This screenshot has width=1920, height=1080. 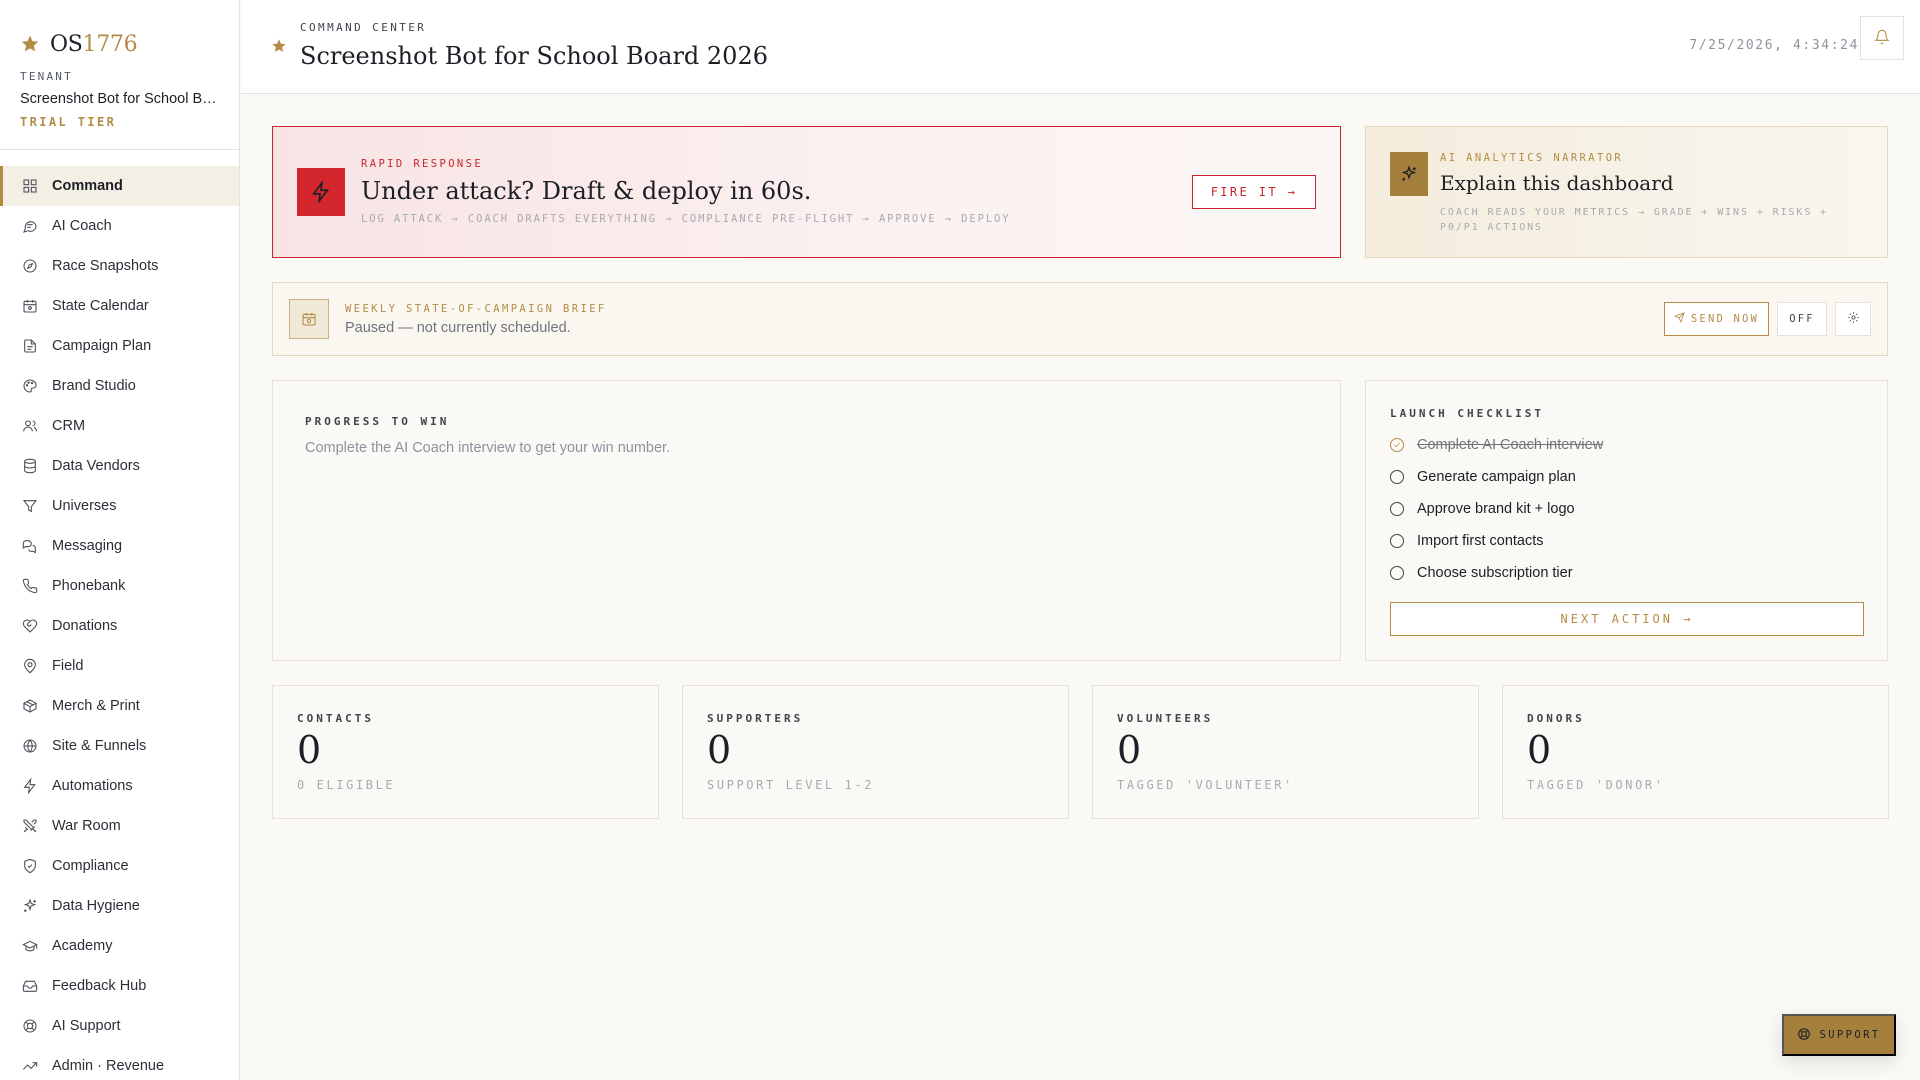 What do you see at coordinates (68, 666) in the screenshot?
I see `sidebar-item-label: Field` at bounding box center [68, 666].